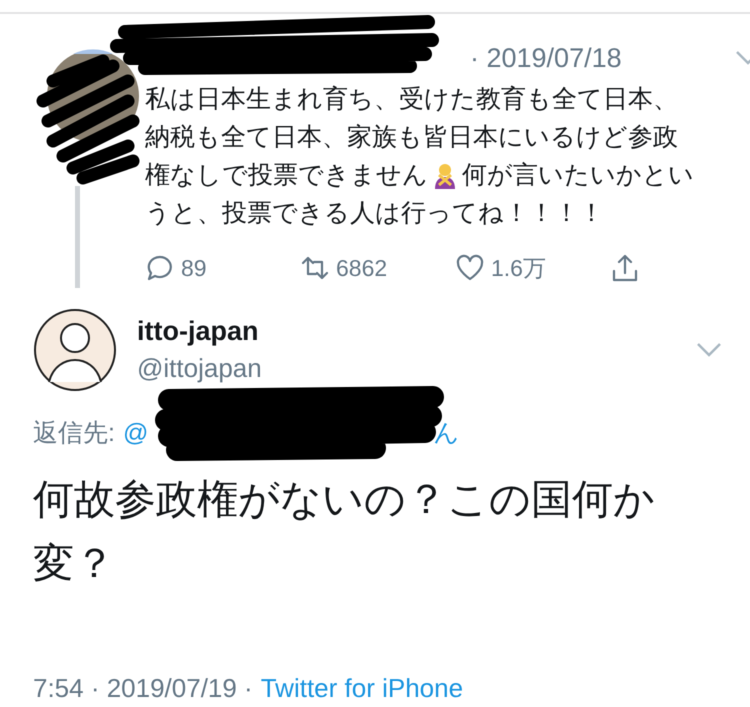 The width and height of the screenshot is (750, 707). What do you see at coordinates (446, 432) in the screenshot?
I see `mention-link: ん` at bounding box center [446, 432].